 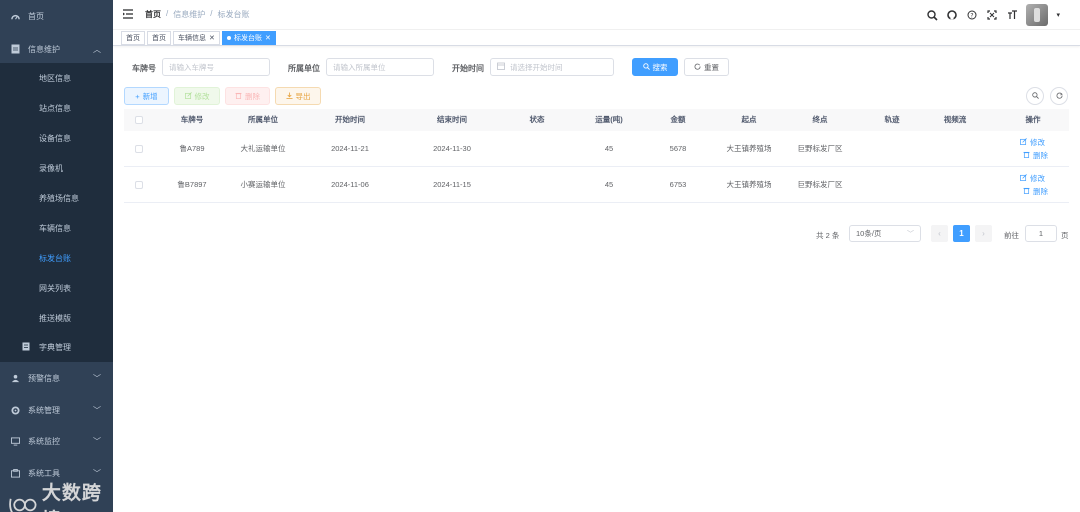 I want to click on avatar, so click(x=1037, y=15).